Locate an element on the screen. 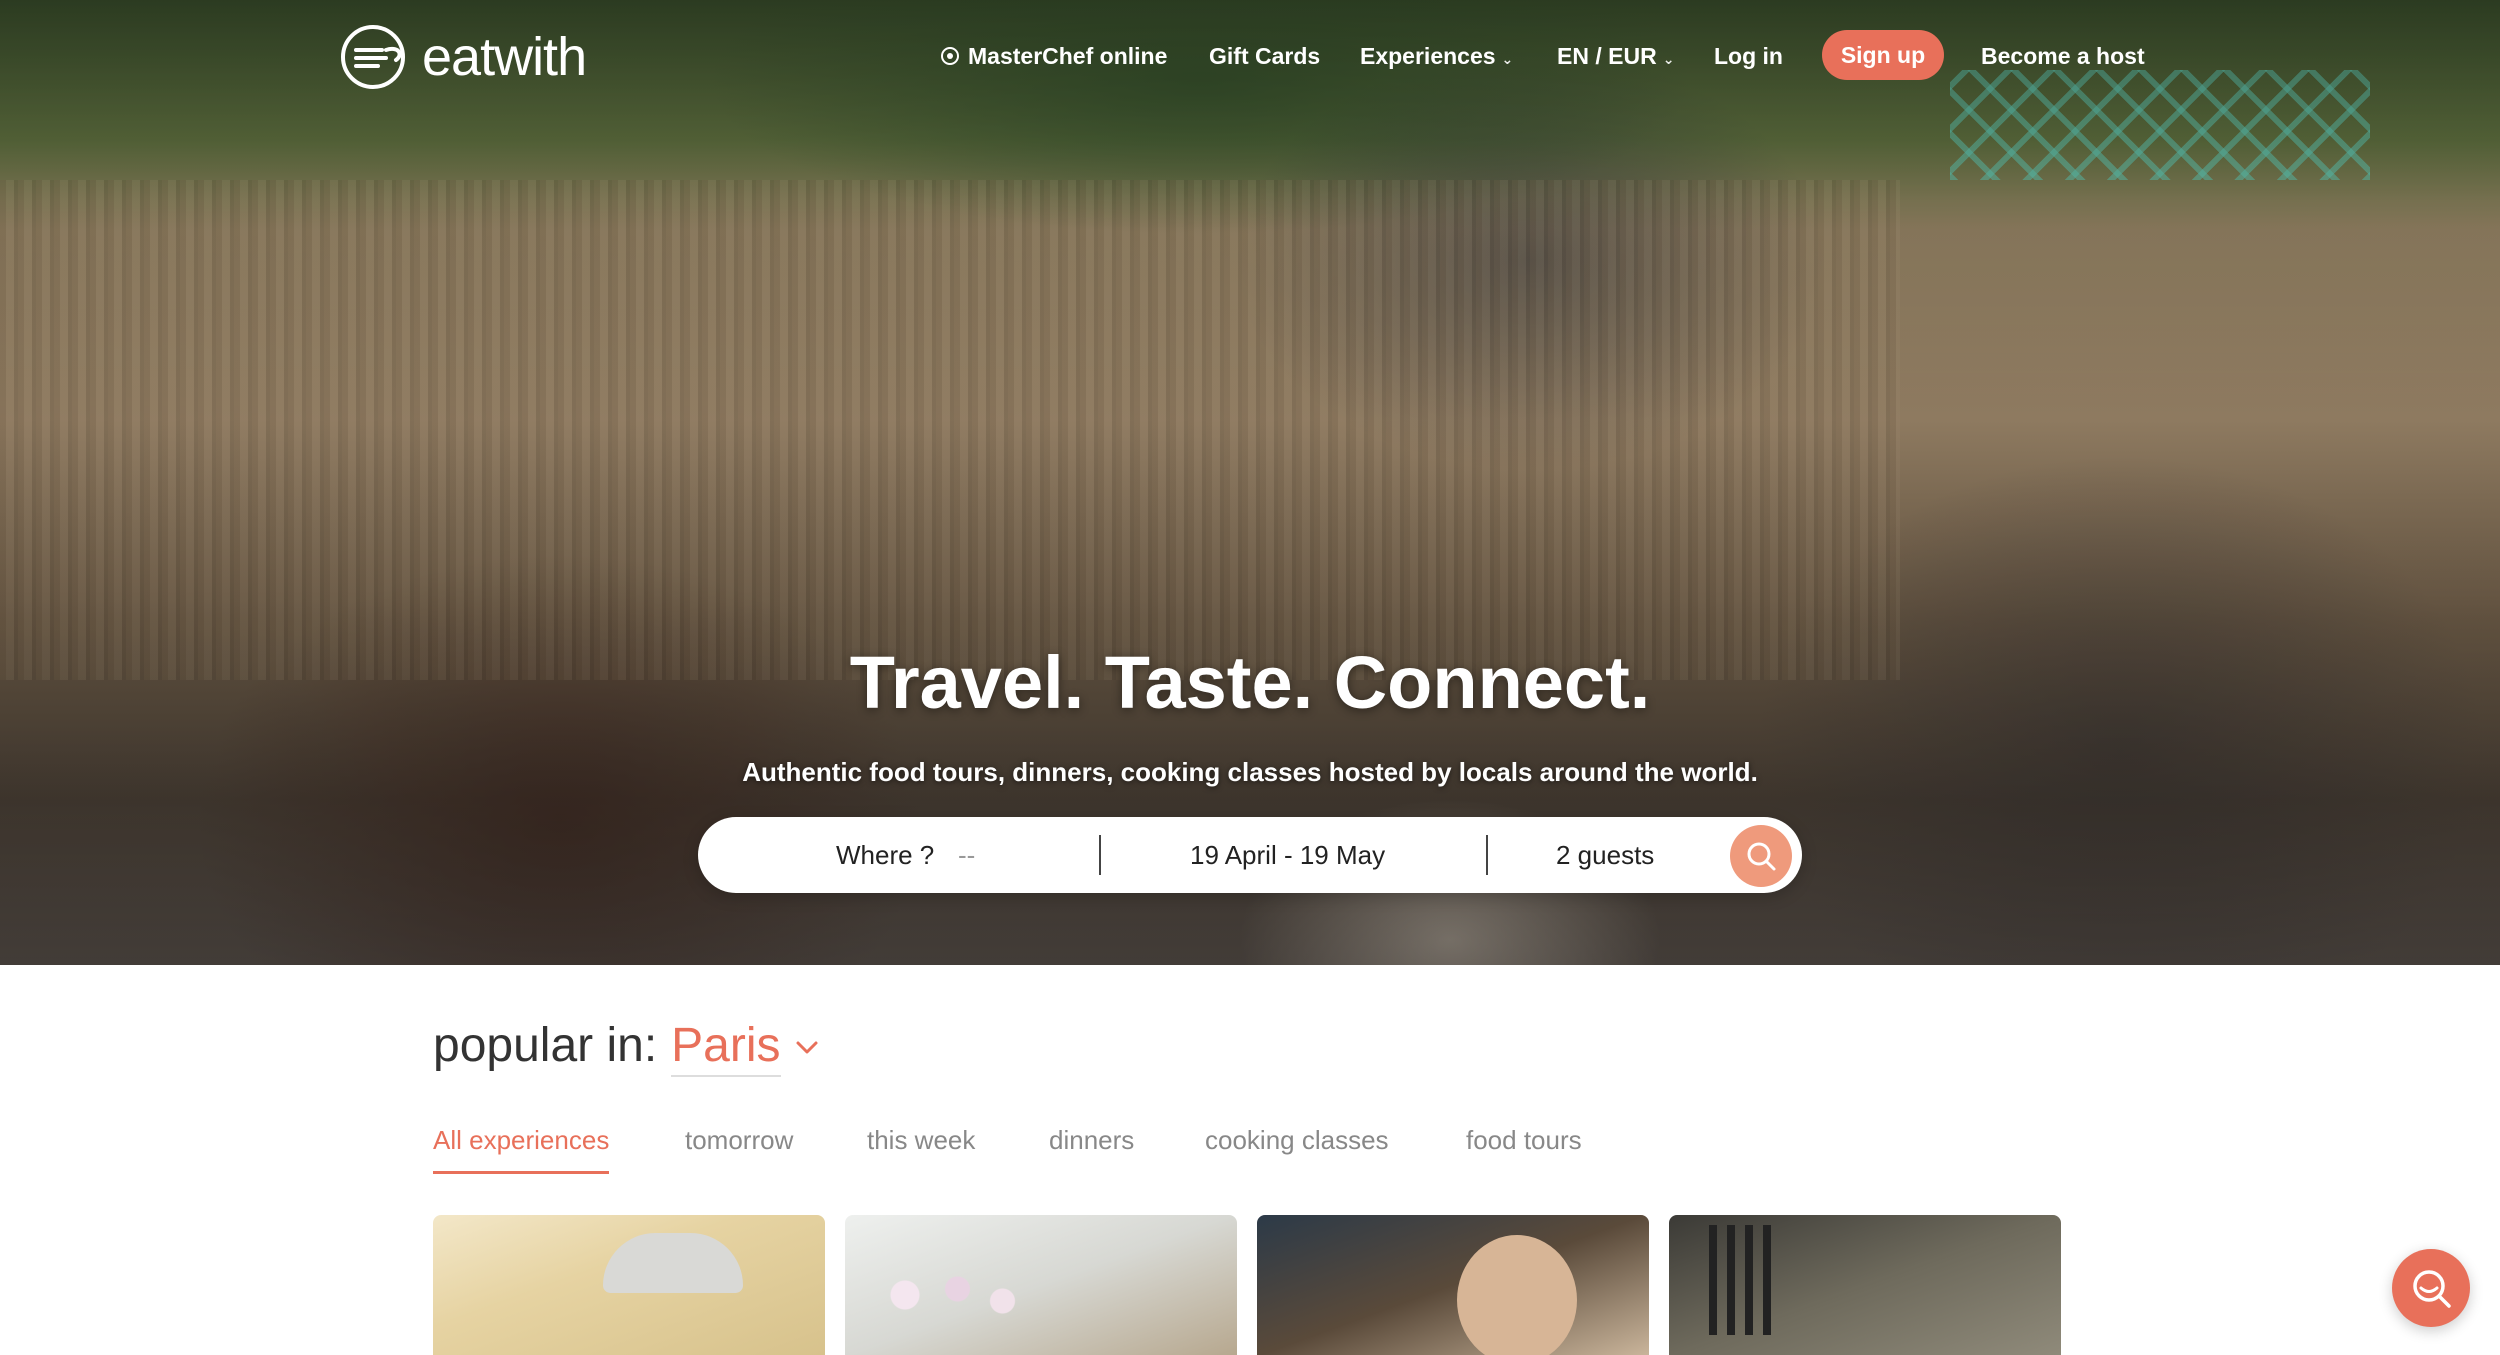 The image size is (2500, 1355). tab-tomorrow: tomorrow is located at coordinates (739, 1150).